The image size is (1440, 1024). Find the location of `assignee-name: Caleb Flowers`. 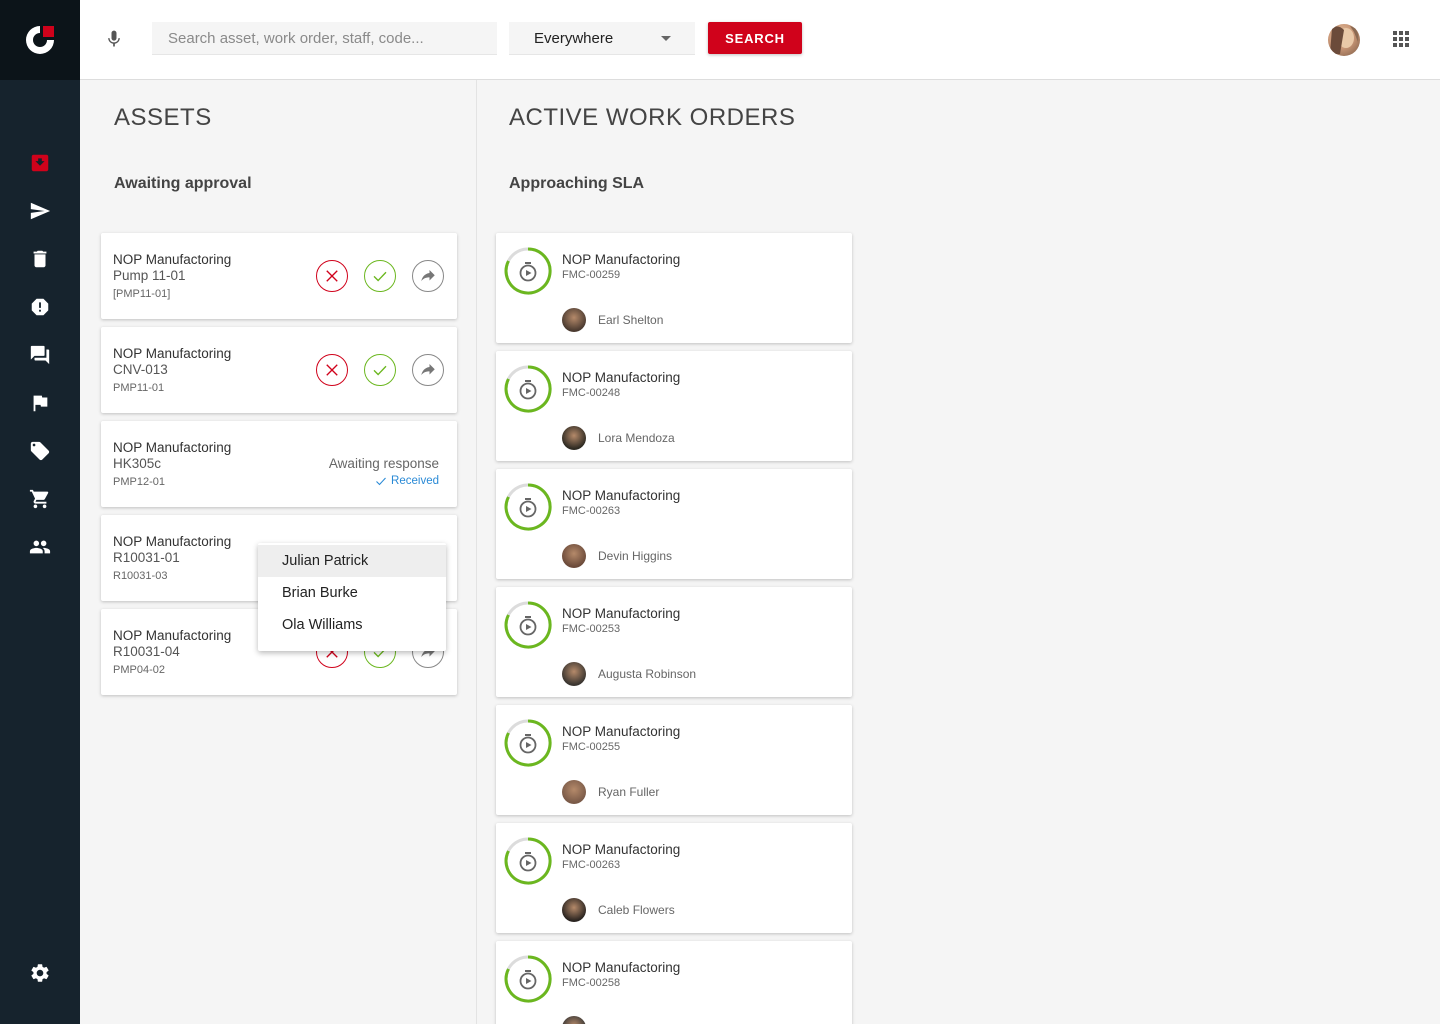

assignee-name: Caleb Flowers is located at coordinates (636, 910).